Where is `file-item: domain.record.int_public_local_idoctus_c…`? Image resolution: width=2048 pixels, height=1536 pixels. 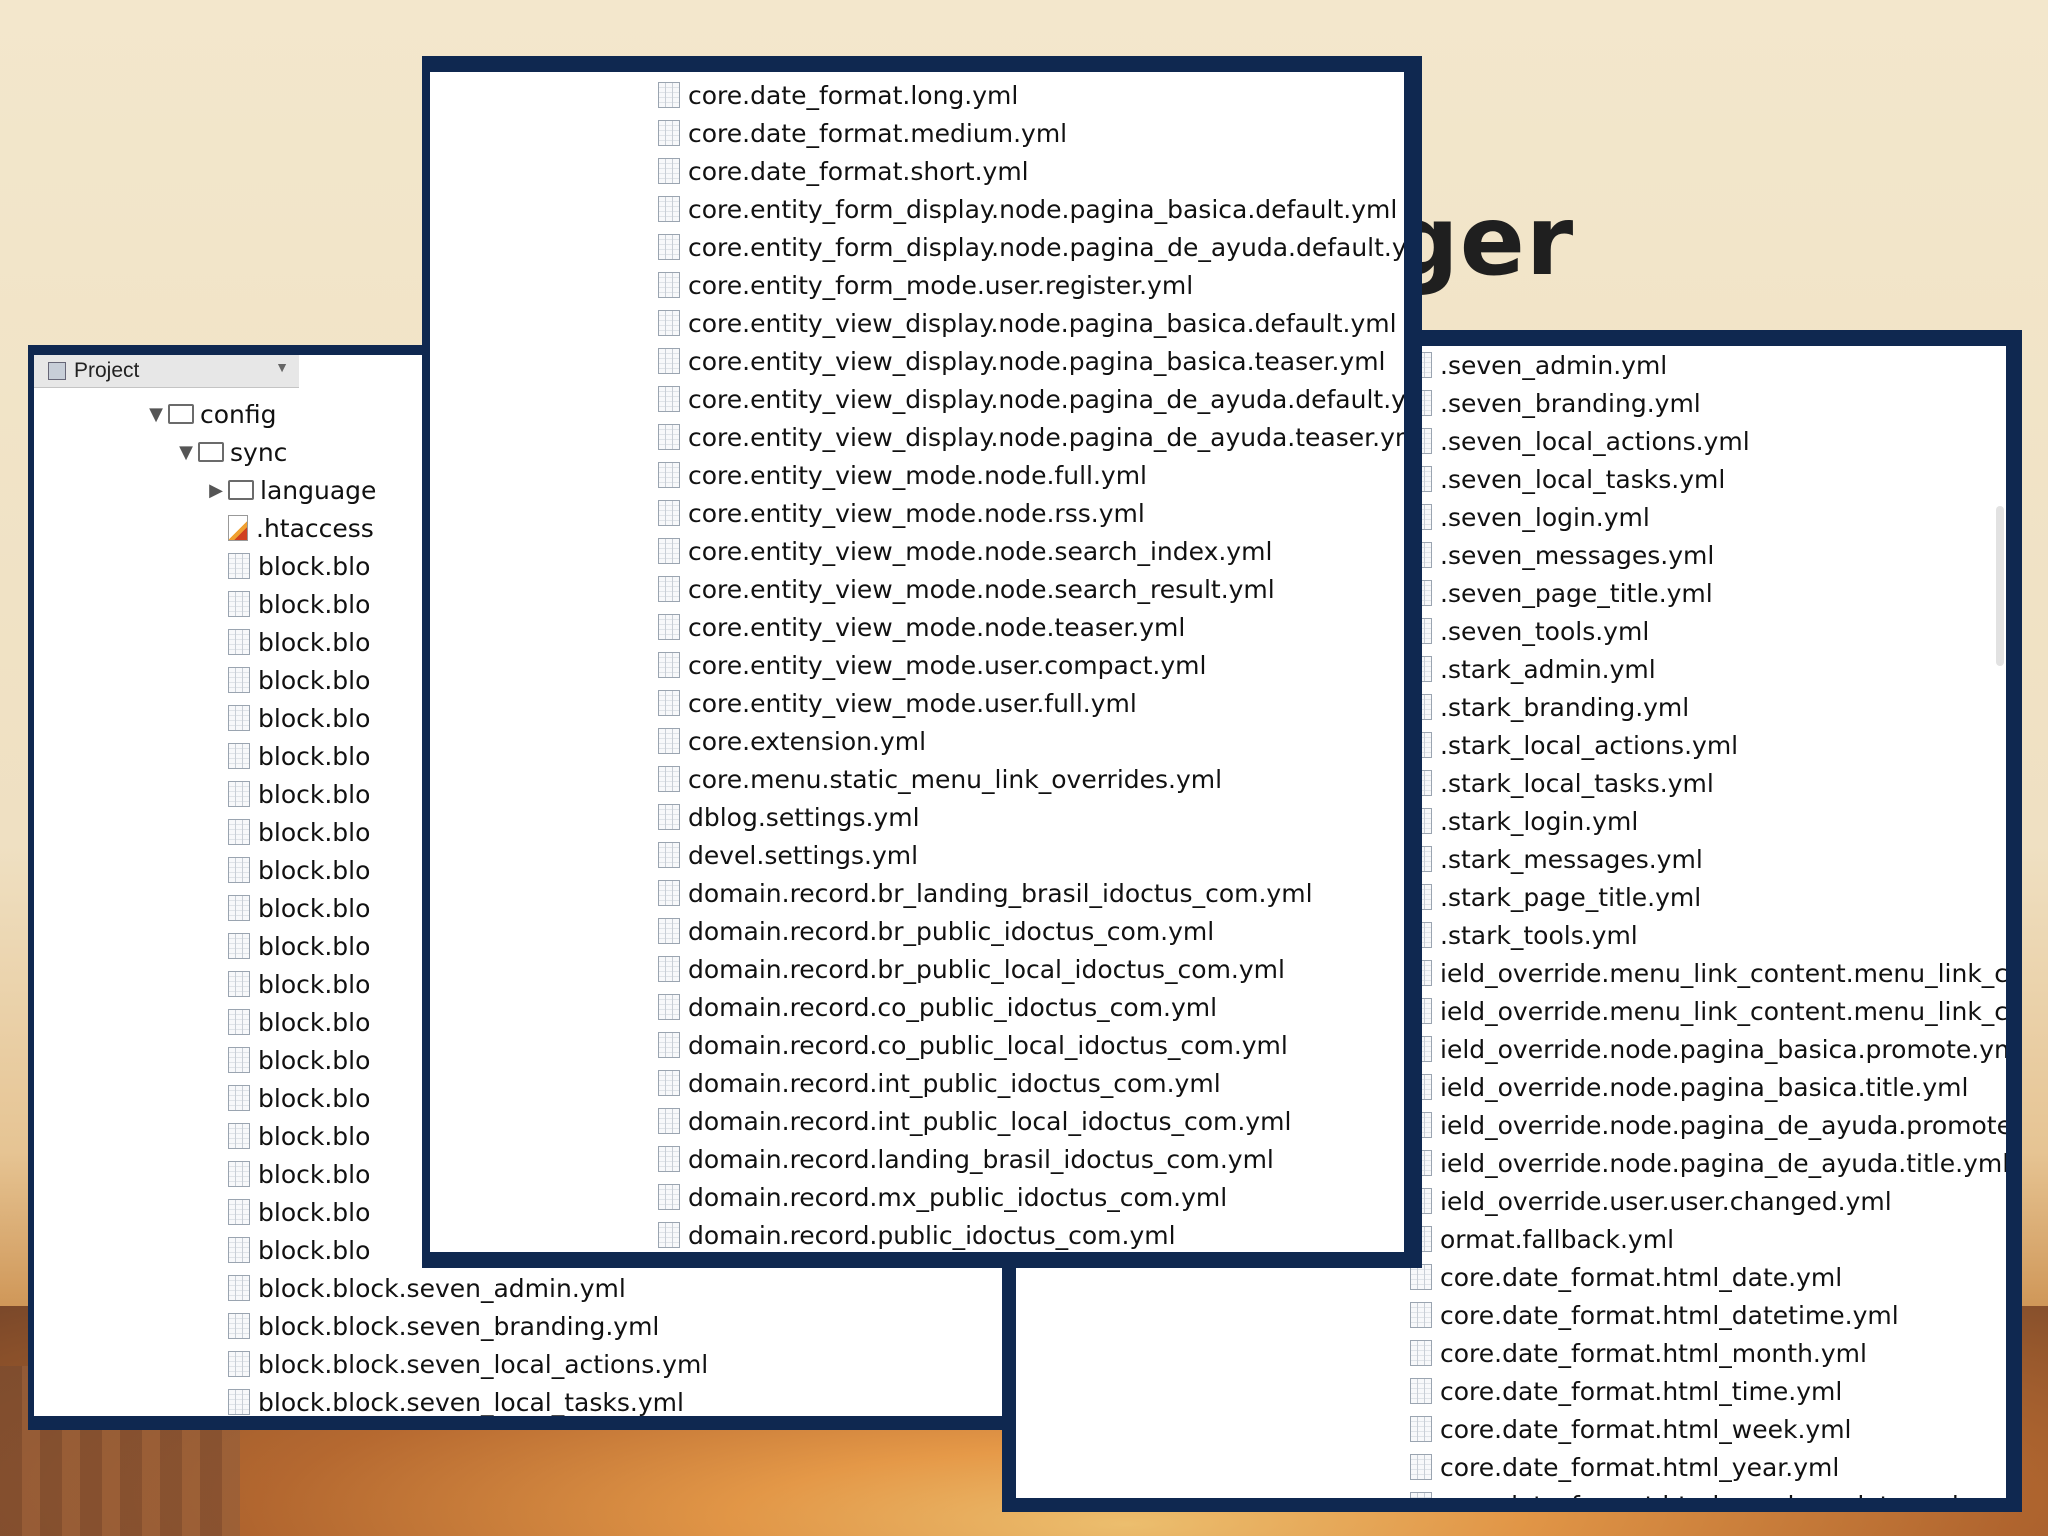 file-item: domain.record.int_public_local_idoctus_c… is located at coordinates (1031, 1121).